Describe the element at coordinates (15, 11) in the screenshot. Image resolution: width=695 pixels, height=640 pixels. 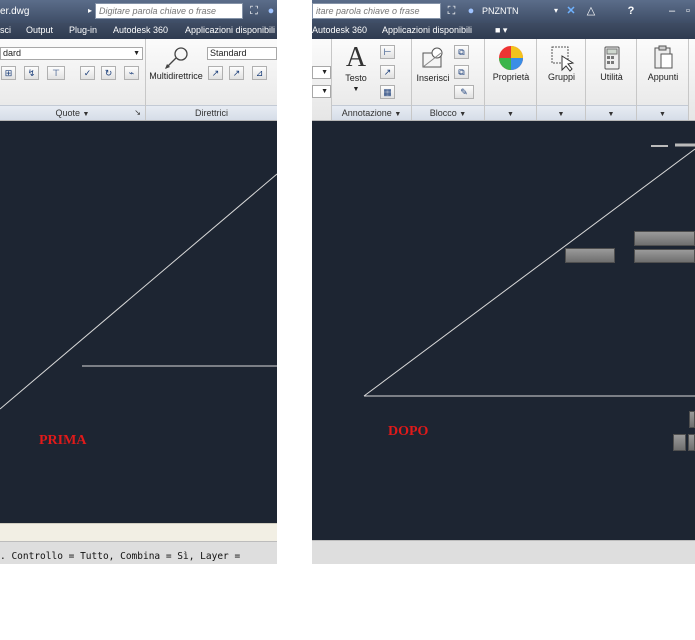
I see `window-title: er.dwg` at that location.